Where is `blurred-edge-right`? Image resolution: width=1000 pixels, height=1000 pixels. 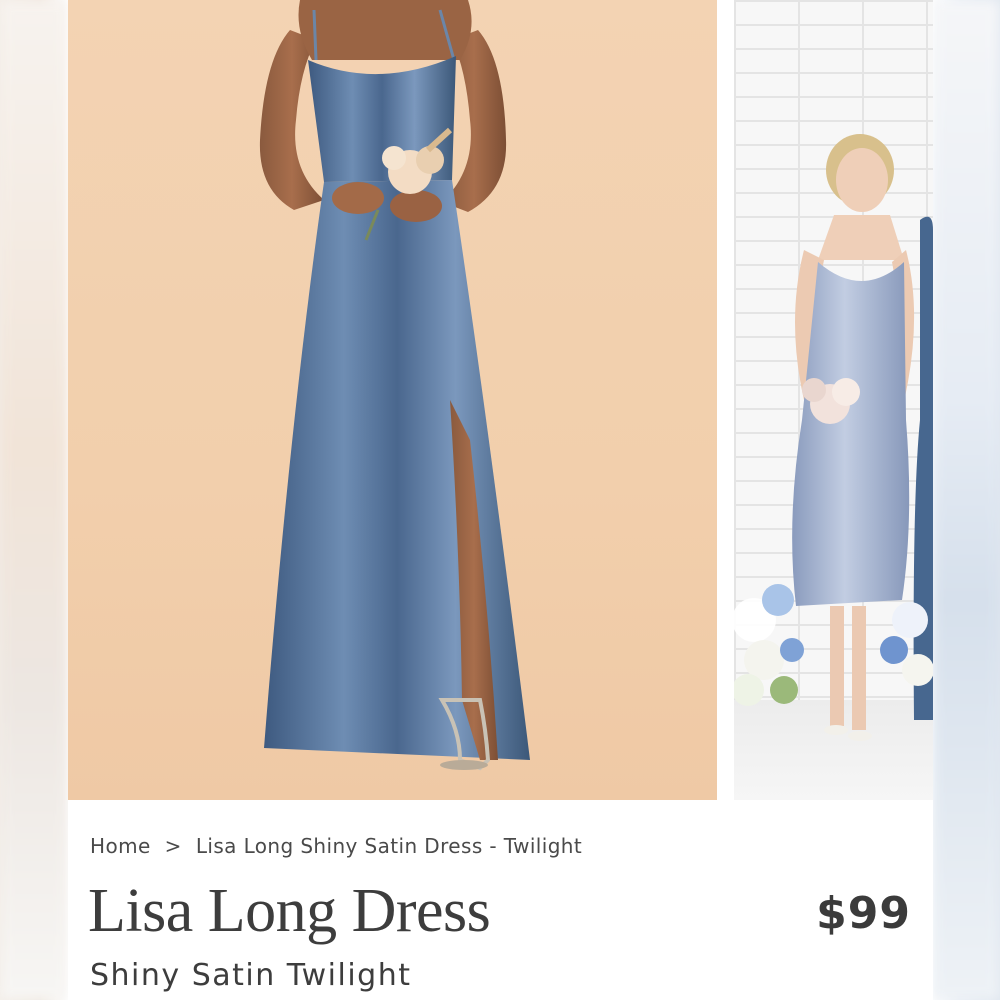 blurred-edge-right is located at coordinates (966, 500).